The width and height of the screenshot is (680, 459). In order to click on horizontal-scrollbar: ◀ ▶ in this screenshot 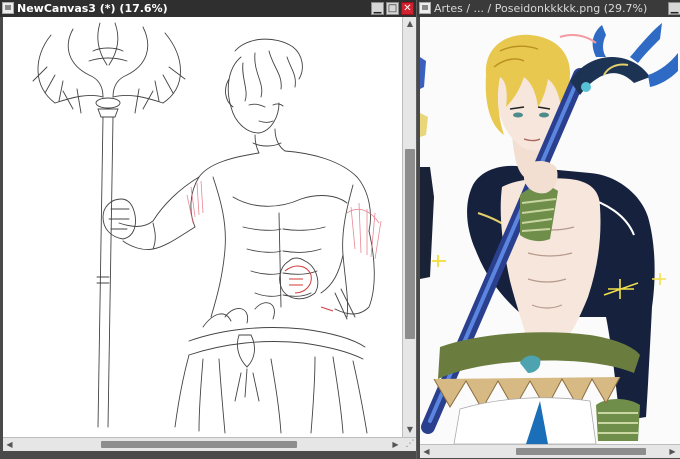, I will do `click(550, 451)`.